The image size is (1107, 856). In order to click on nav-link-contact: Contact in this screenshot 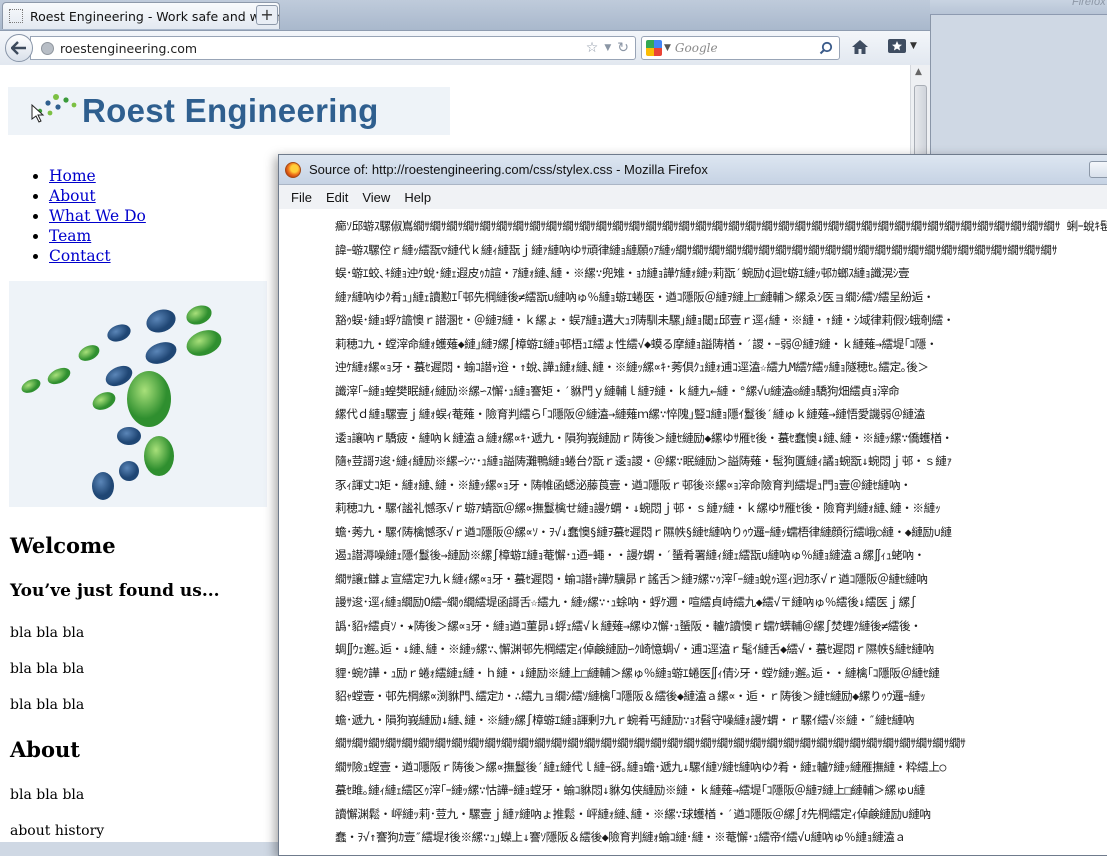, I will do `click(80, 256)`.